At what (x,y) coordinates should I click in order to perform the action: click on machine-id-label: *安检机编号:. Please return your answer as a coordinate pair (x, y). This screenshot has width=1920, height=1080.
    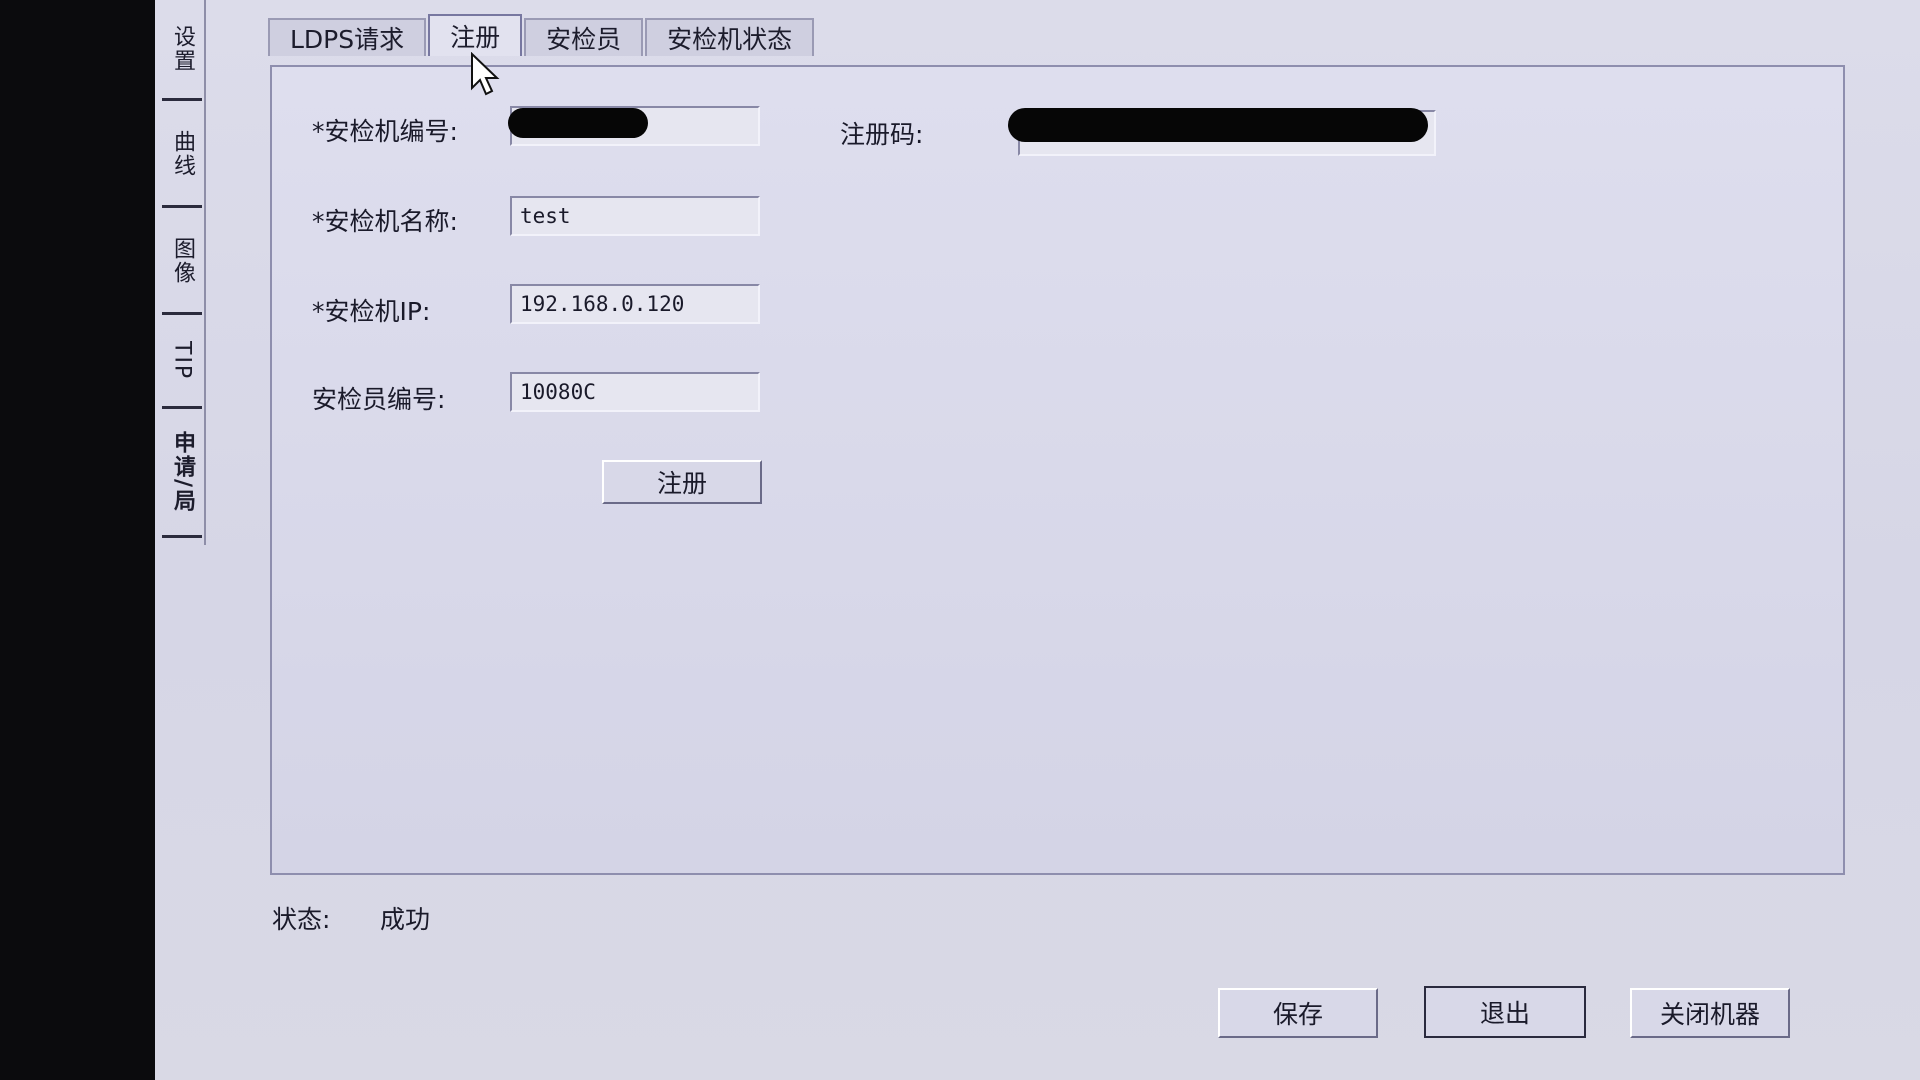
    Looking at the image, I should click on (385, 131).